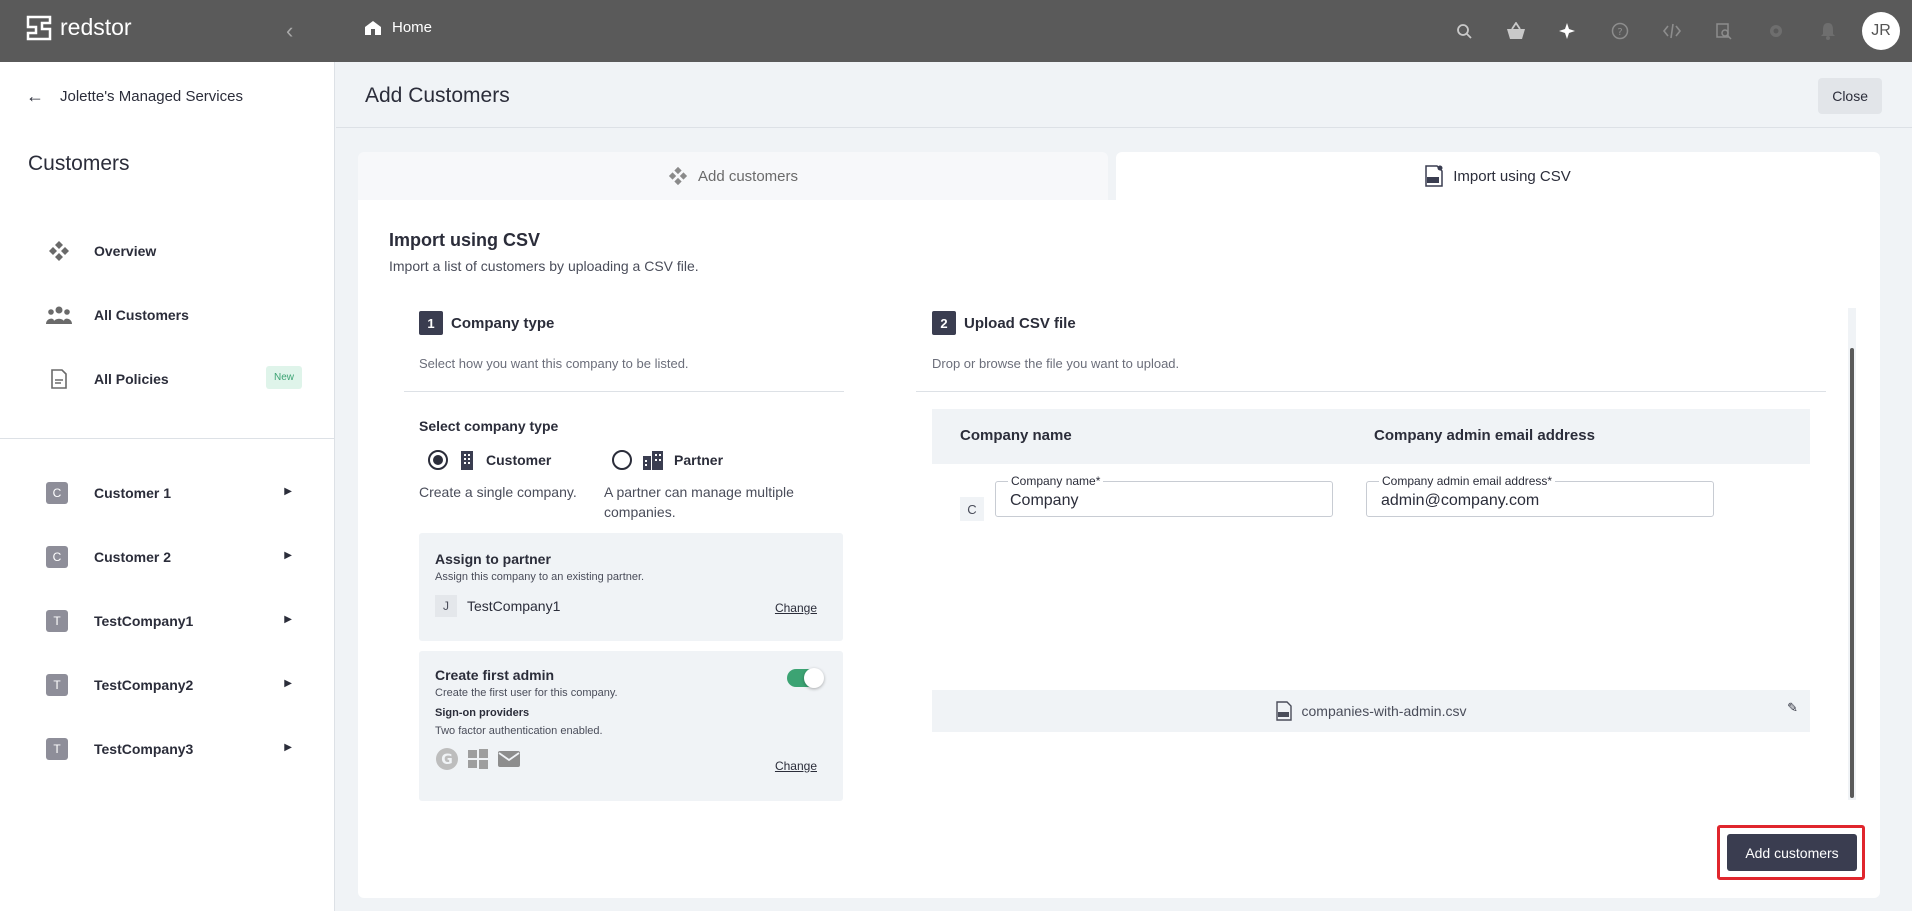 This screenshot has height=911, width=1912. I want to click on page-title: Add Customers, so click(437, 95).